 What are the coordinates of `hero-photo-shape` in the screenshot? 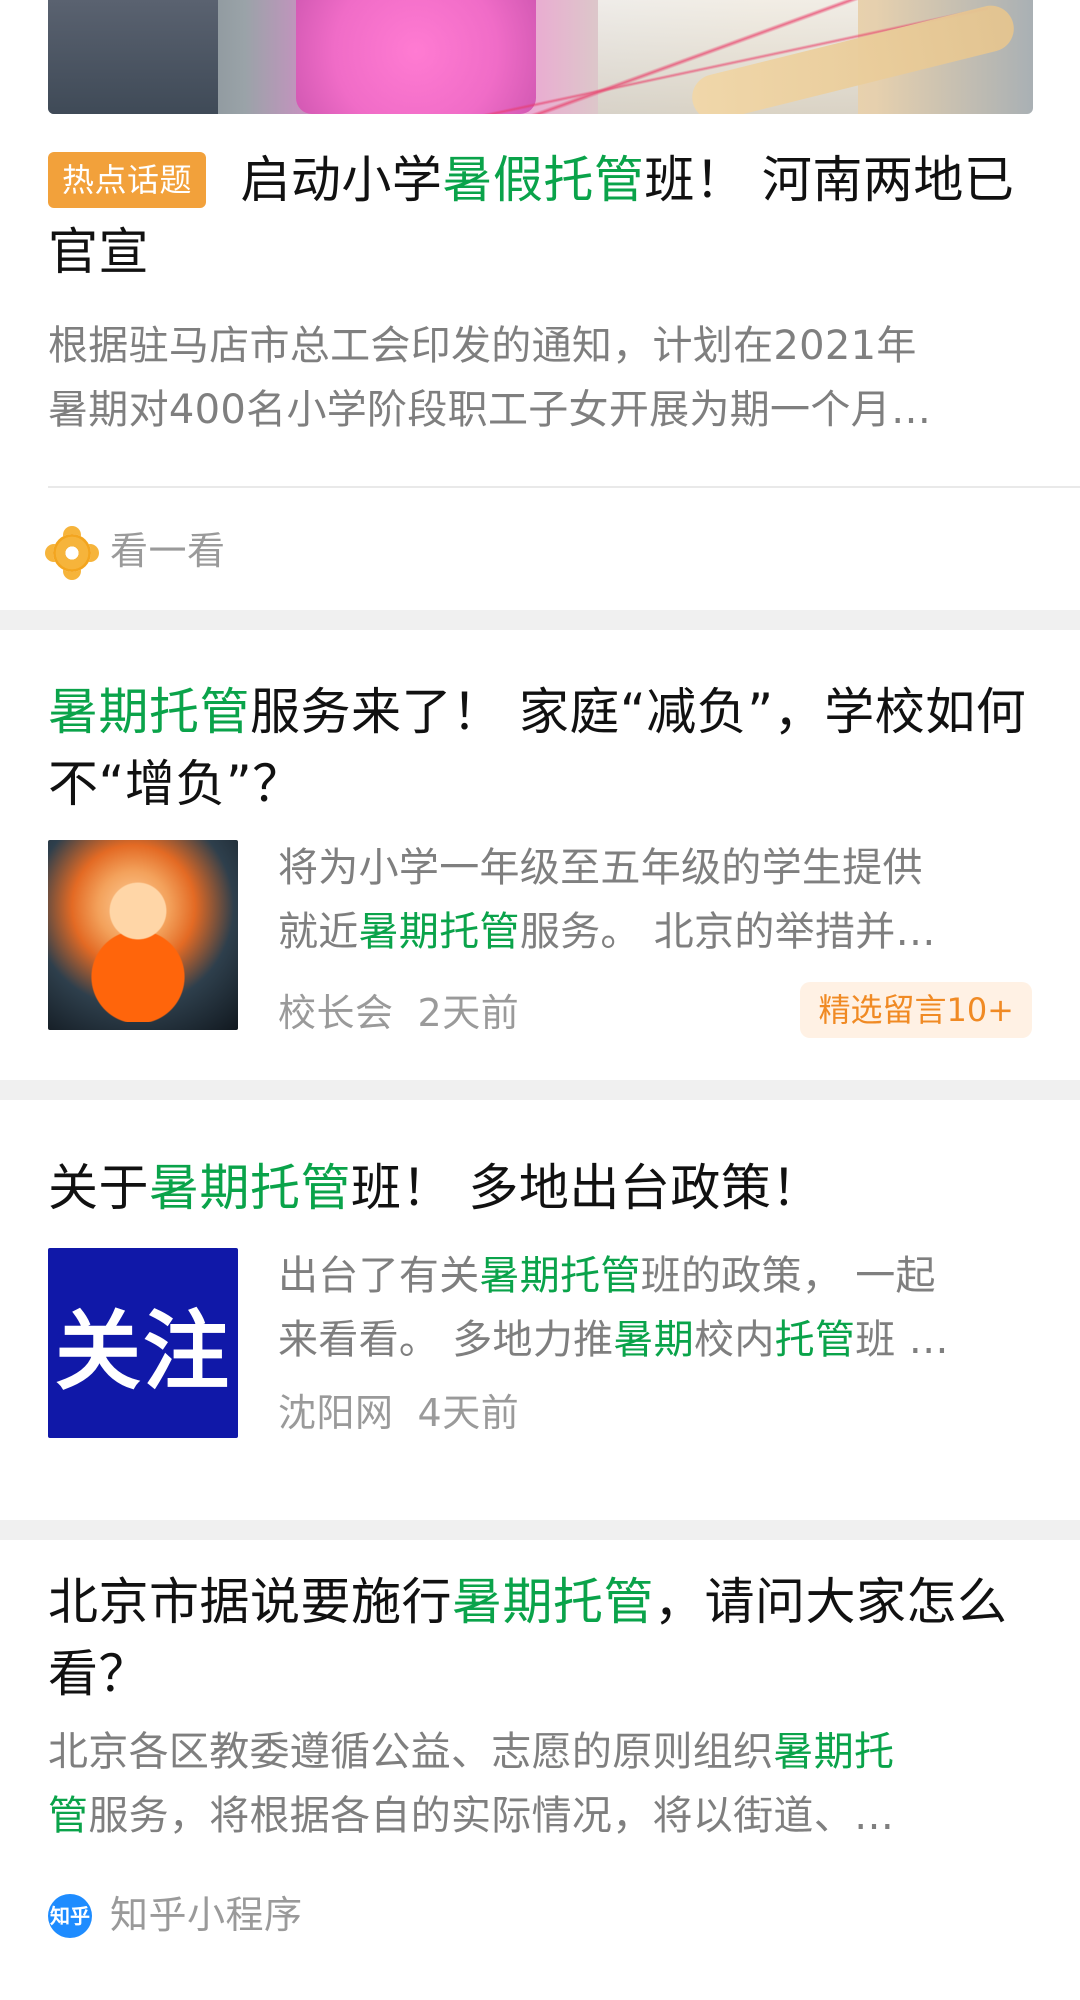 It's located at (133, 57).